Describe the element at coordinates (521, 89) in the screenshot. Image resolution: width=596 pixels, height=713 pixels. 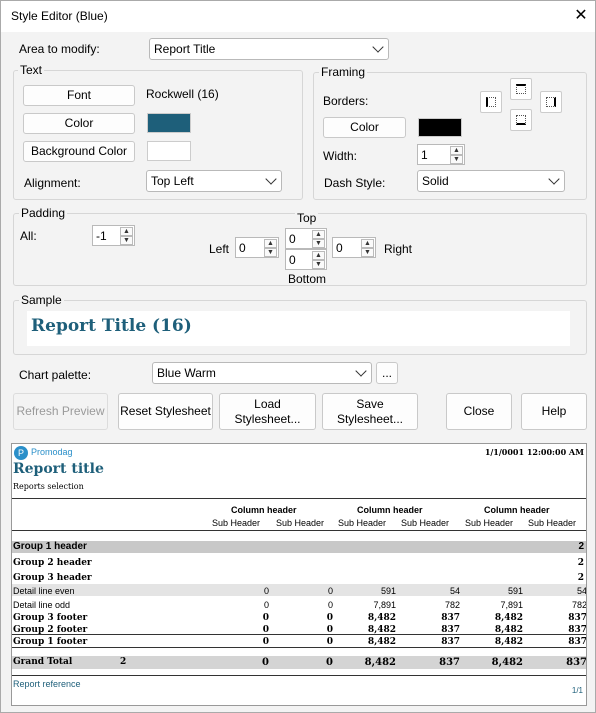
I see `border-top-icon` at that location.